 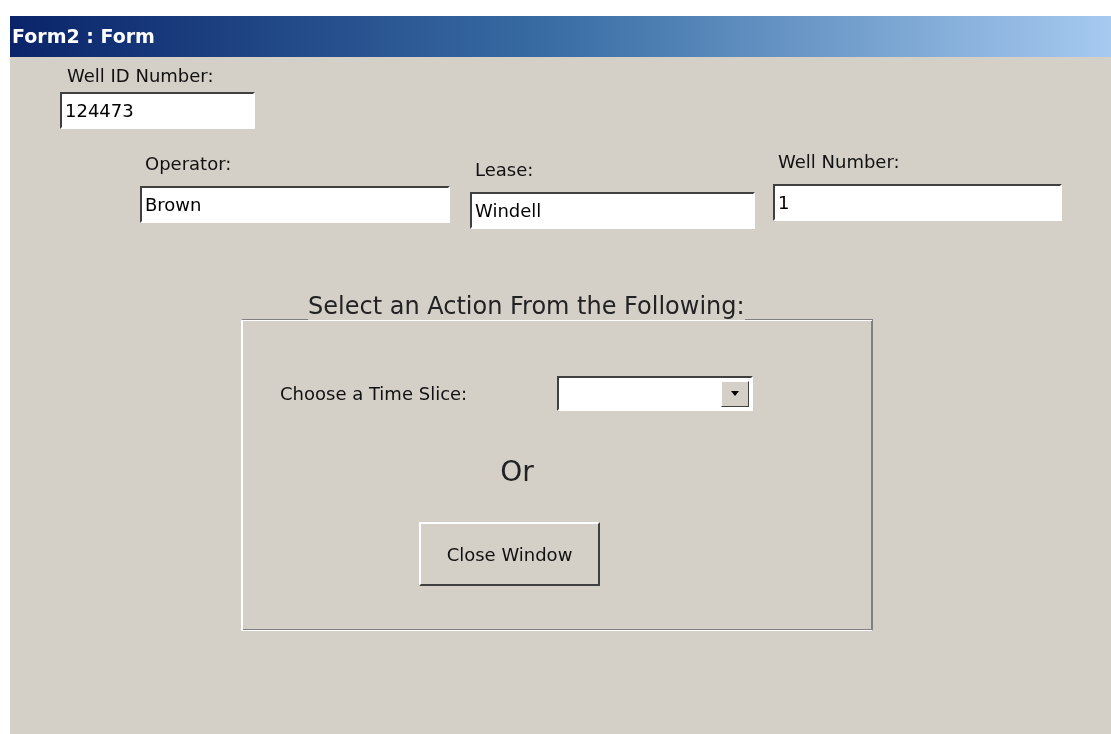 What do you see at coordinates (374, 393) in the screenshot?
I see `field-label: Choose a Time Slice:` at bounding box center [374, 393].